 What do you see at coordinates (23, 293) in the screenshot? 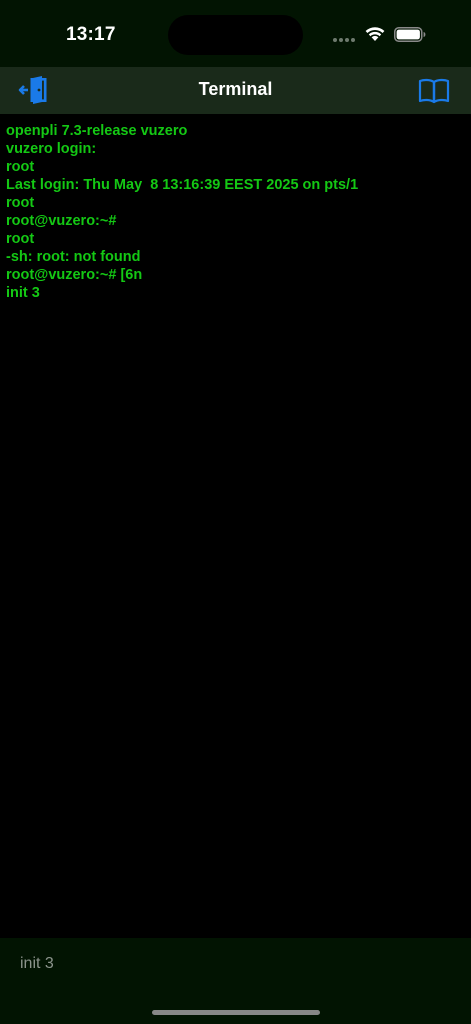
I see `terminal-line: init 3` at bounding box center [23, 293].